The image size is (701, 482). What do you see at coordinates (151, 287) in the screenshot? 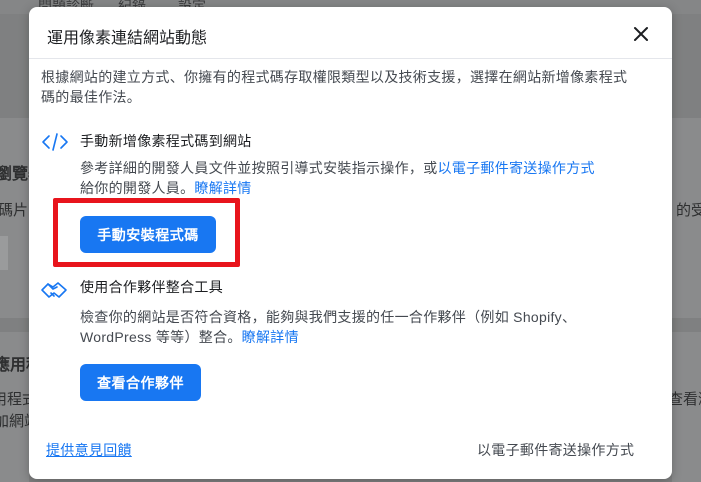
I see `partner-section-title: 使用合作夥伴整合工具` at bounding box center [151, 287].